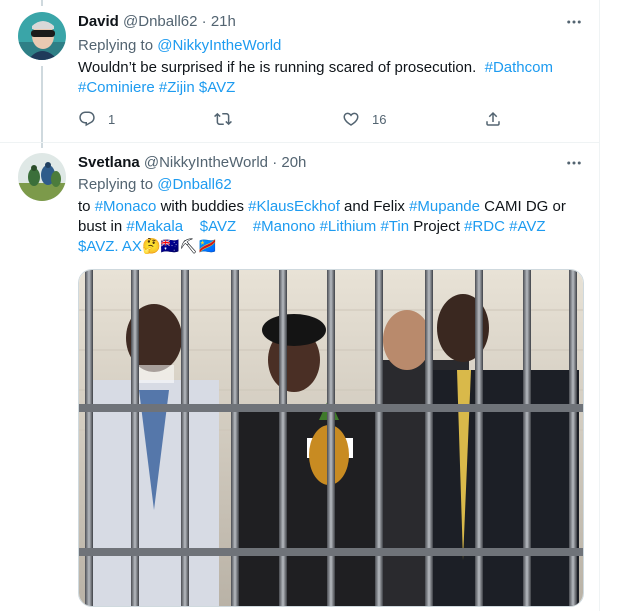 Image resolution: width=617 pixels, height=611 pixels. I want to click on timestamp: 21h, so click(223, 21).